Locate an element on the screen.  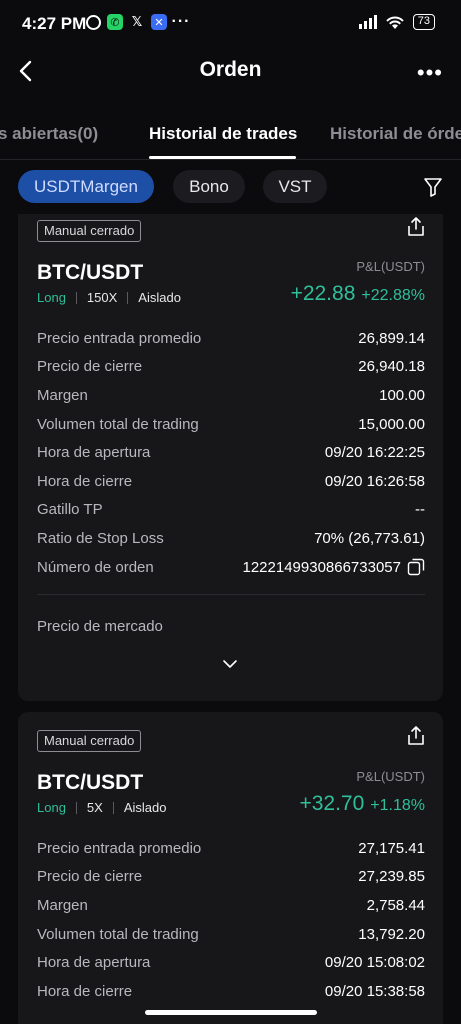
leverage: 5X is located at coordinates (94, 807).